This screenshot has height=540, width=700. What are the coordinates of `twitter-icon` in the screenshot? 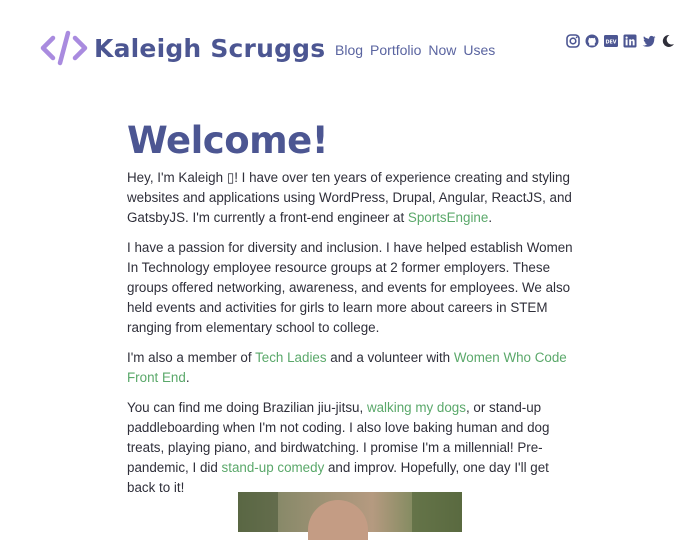 It's located at (649, 41).